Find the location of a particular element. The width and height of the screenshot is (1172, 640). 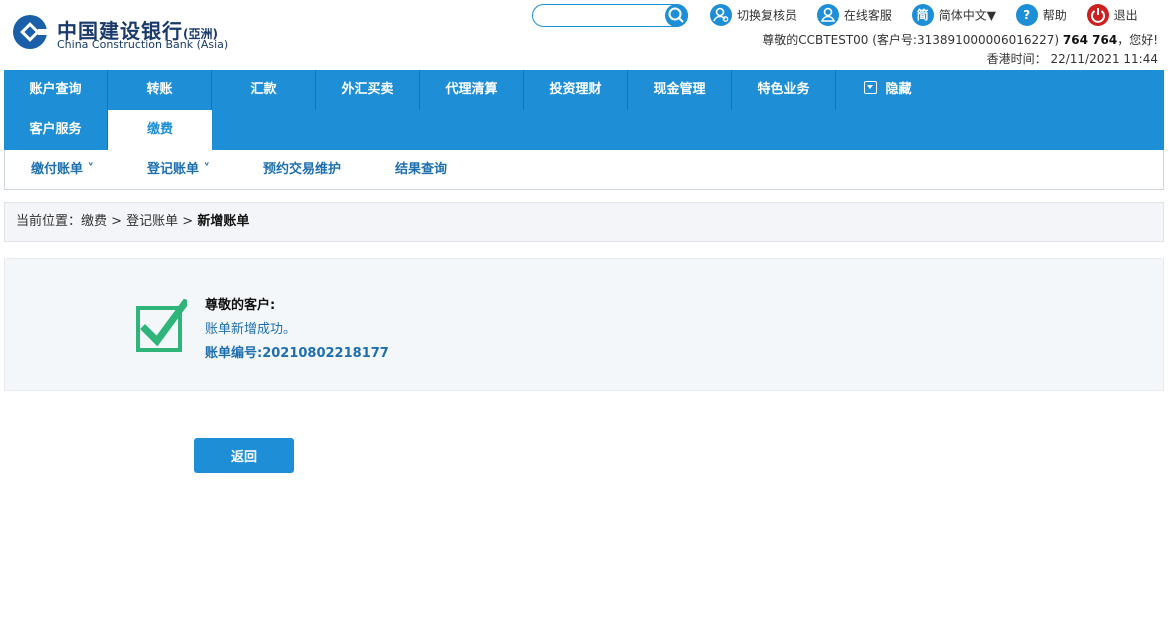

user-switch-icon is located at coordinates (721, 15).